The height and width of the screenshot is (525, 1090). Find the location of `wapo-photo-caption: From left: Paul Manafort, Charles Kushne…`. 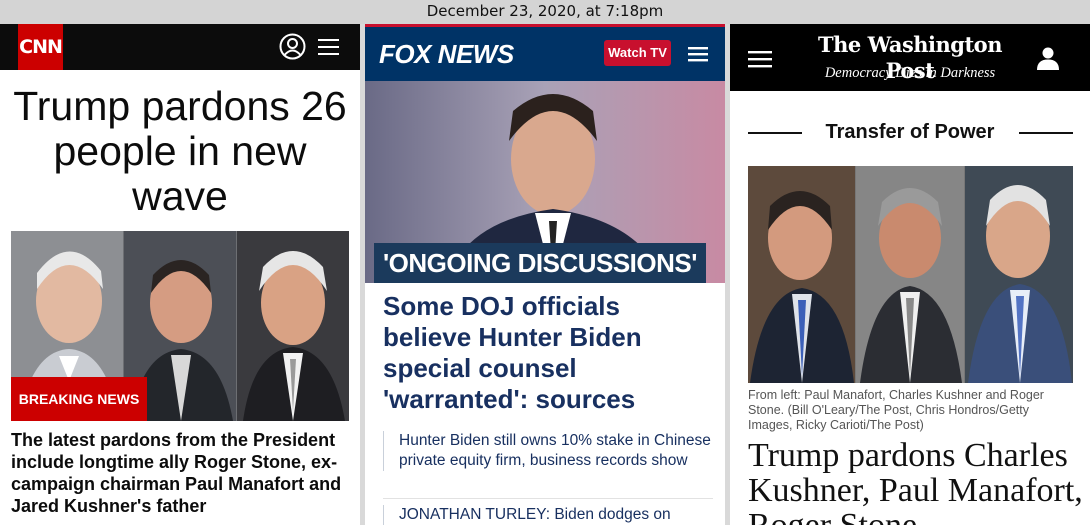

wapo-photo-caption: From left: Paul Manafort, Charles Kushne… is located at coordinates (896, 410).